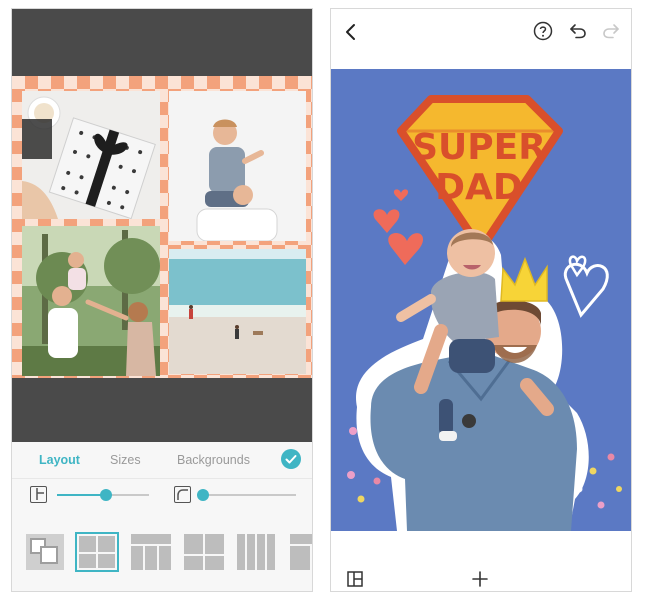  Describe the element at coordinates (479, 187) in the screenshot. I see `super-text-line2: DAD` at that location.